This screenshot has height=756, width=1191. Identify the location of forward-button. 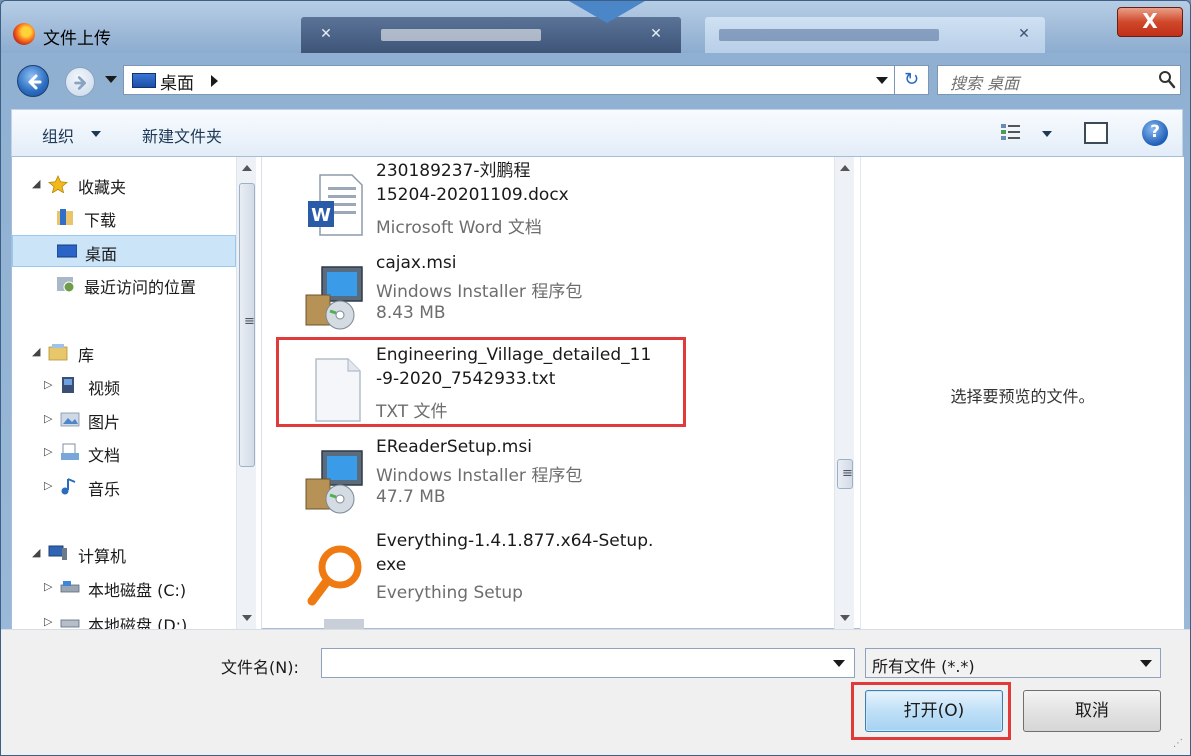
(80, 82).